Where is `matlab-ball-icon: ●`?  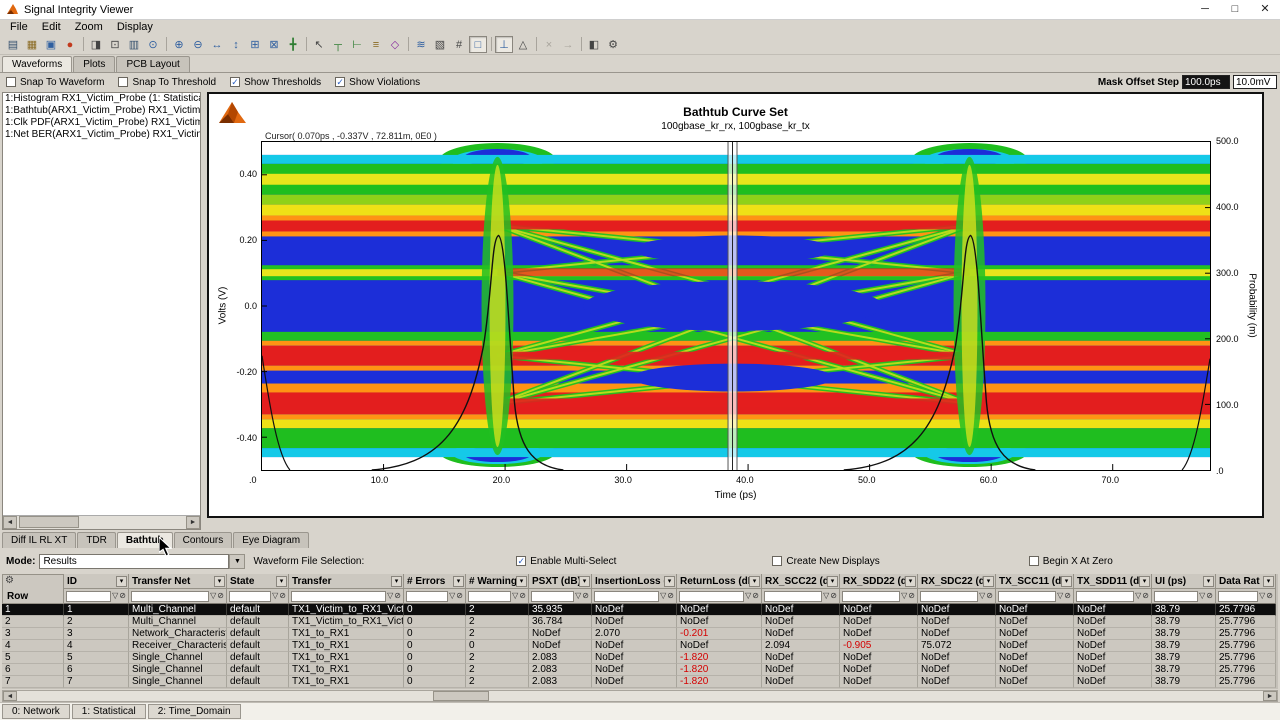 matlab-ball-icon: ● is located at coordinates (70, 44).